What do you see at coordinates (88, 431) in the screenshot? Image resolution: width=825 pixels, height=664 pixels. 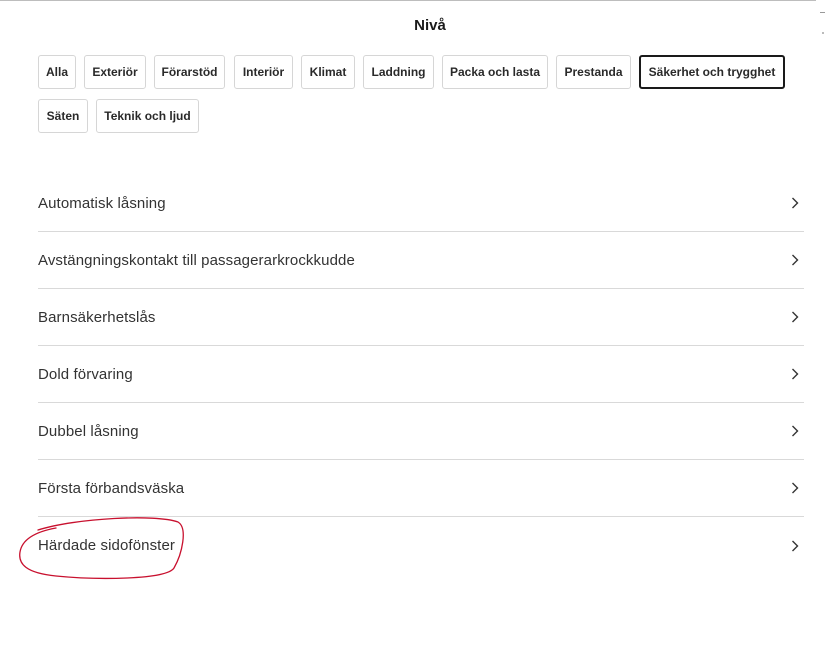 I see `list-item-label: Dubbel låsning` at bounding box center [88, 431].